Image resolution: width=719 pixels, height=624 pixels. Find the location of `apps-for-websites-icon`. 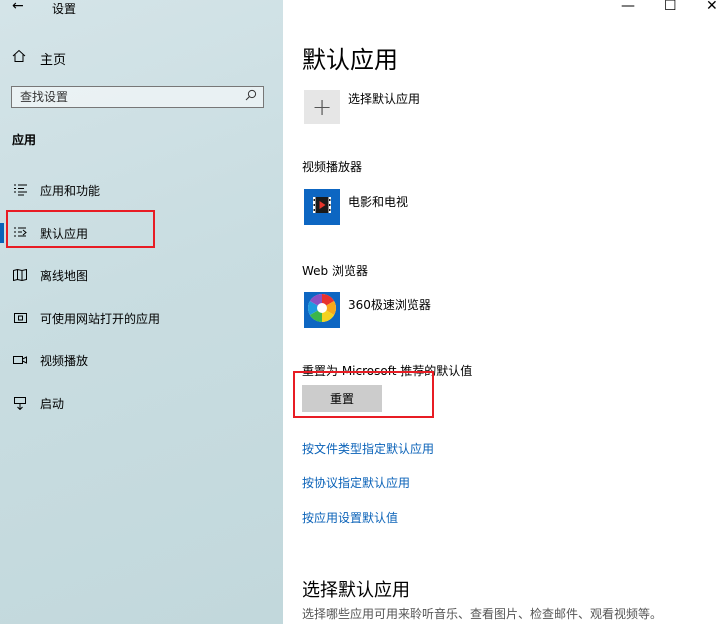

apps-for-websites-icon is located at coordinates (20, 318).